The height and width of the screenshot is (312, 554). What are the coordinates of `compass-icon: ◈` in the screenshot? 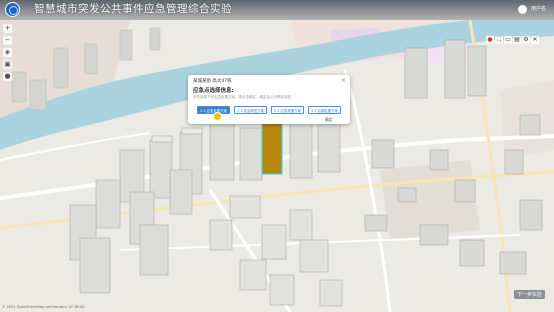 It's located at (7, 52).